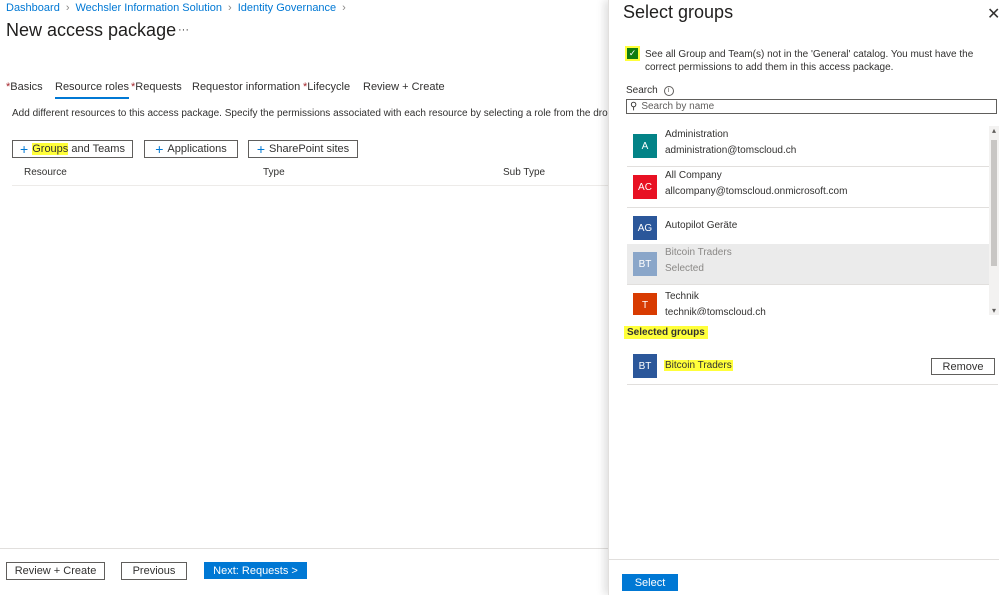  I want to click on checkmark-icon: ✓, so click(632, 53).